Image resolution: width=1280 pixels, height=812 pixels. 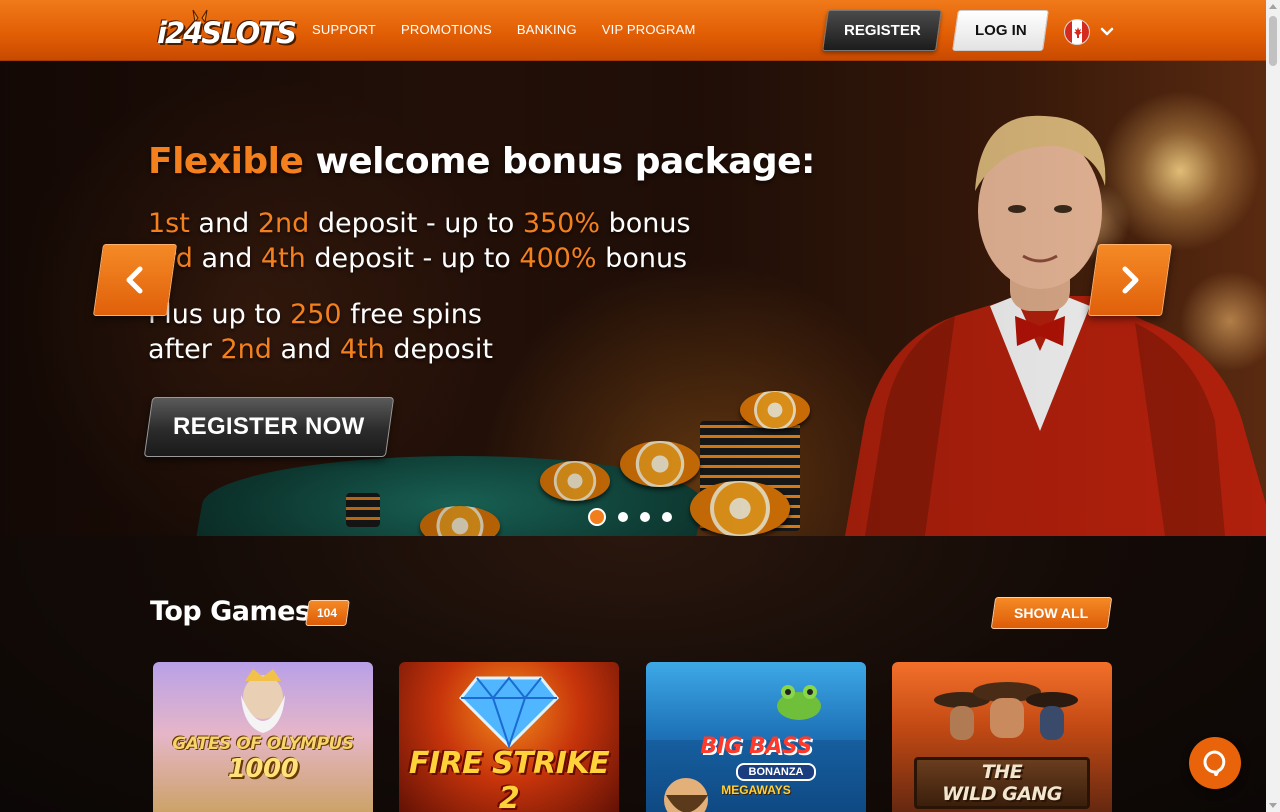 What do you see at coordinates (799, 702) in the screenshot?
I see `frog-icon` at bounding box center [799, 702].